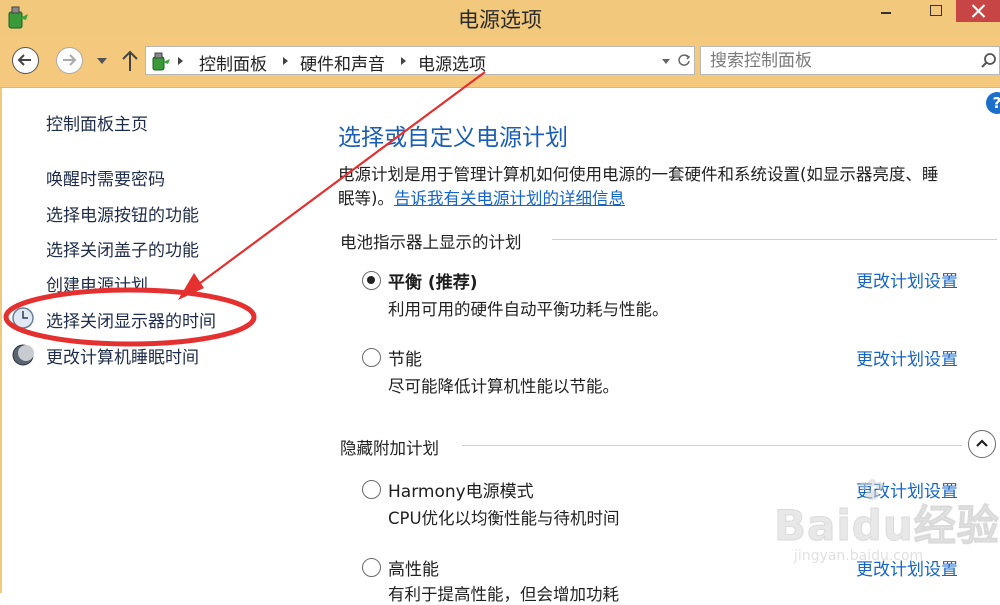 The width and height of the screenshot is (1000, 605). I want to click on description-text: 电源计划是用于管理计算机如何使用电源的一套硬件和系统设置(如显示器亮度、睡, so click(638, 174).